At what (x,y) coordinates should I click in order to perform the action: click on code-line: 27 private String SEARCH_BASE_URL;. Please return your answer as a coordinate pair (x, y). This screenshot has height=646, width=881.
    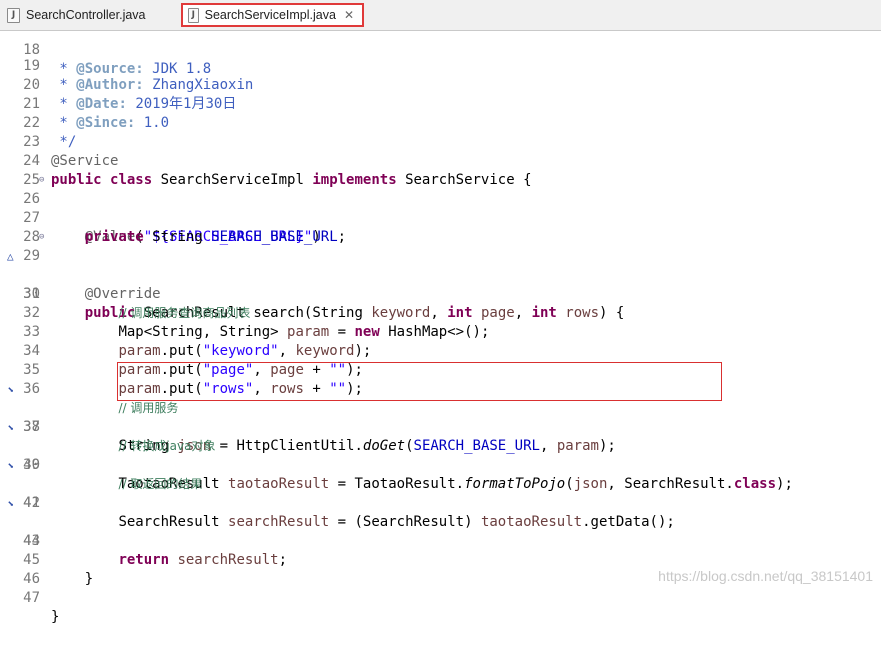
    Looking at the image, I should click on (440, 217).